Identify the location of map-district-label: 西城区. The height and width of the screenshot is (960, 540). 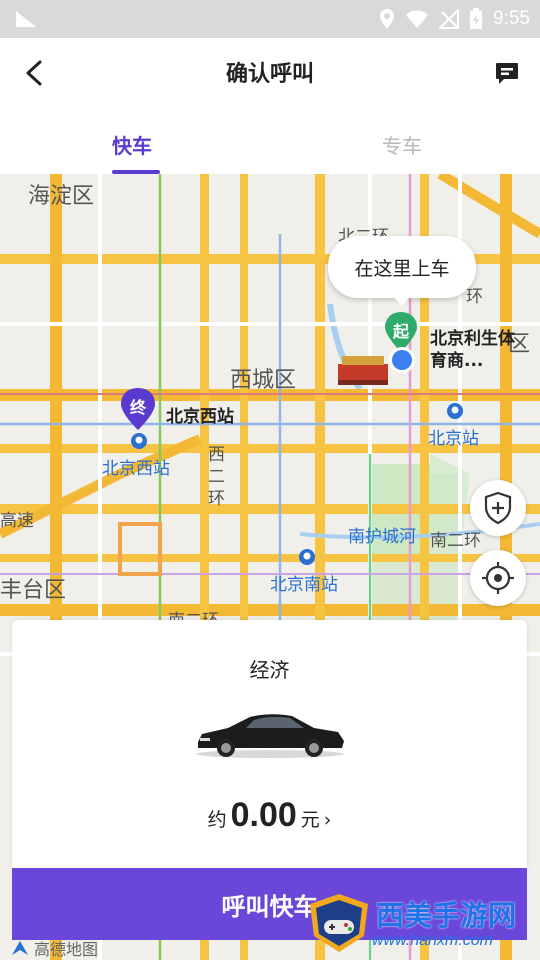
(263, 380).